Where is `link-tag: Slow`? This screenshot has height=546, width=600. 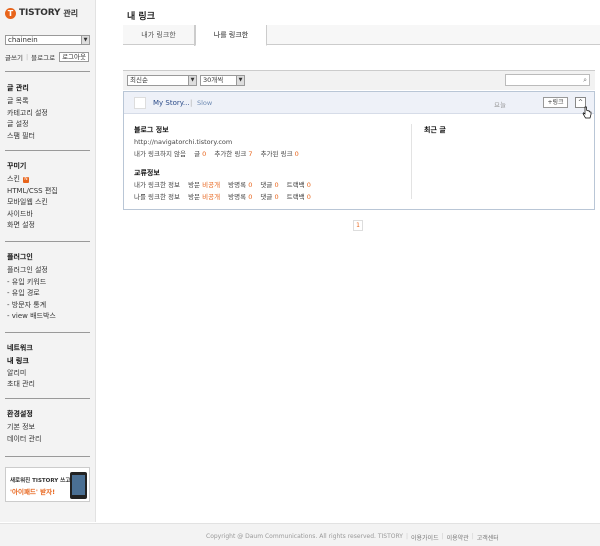 link-tag: Slow is located at coordinates (205, 103).